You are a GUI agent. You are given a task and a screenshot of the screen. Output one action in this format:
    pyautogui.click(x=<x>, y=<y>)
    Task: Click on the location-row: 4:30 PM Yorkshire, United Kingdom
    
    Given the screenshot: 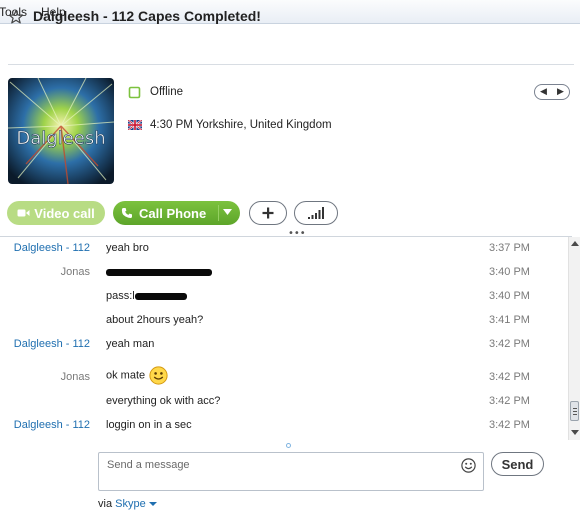 What is the action you would take?
    pyautogui.click(x=230, y=125)
    